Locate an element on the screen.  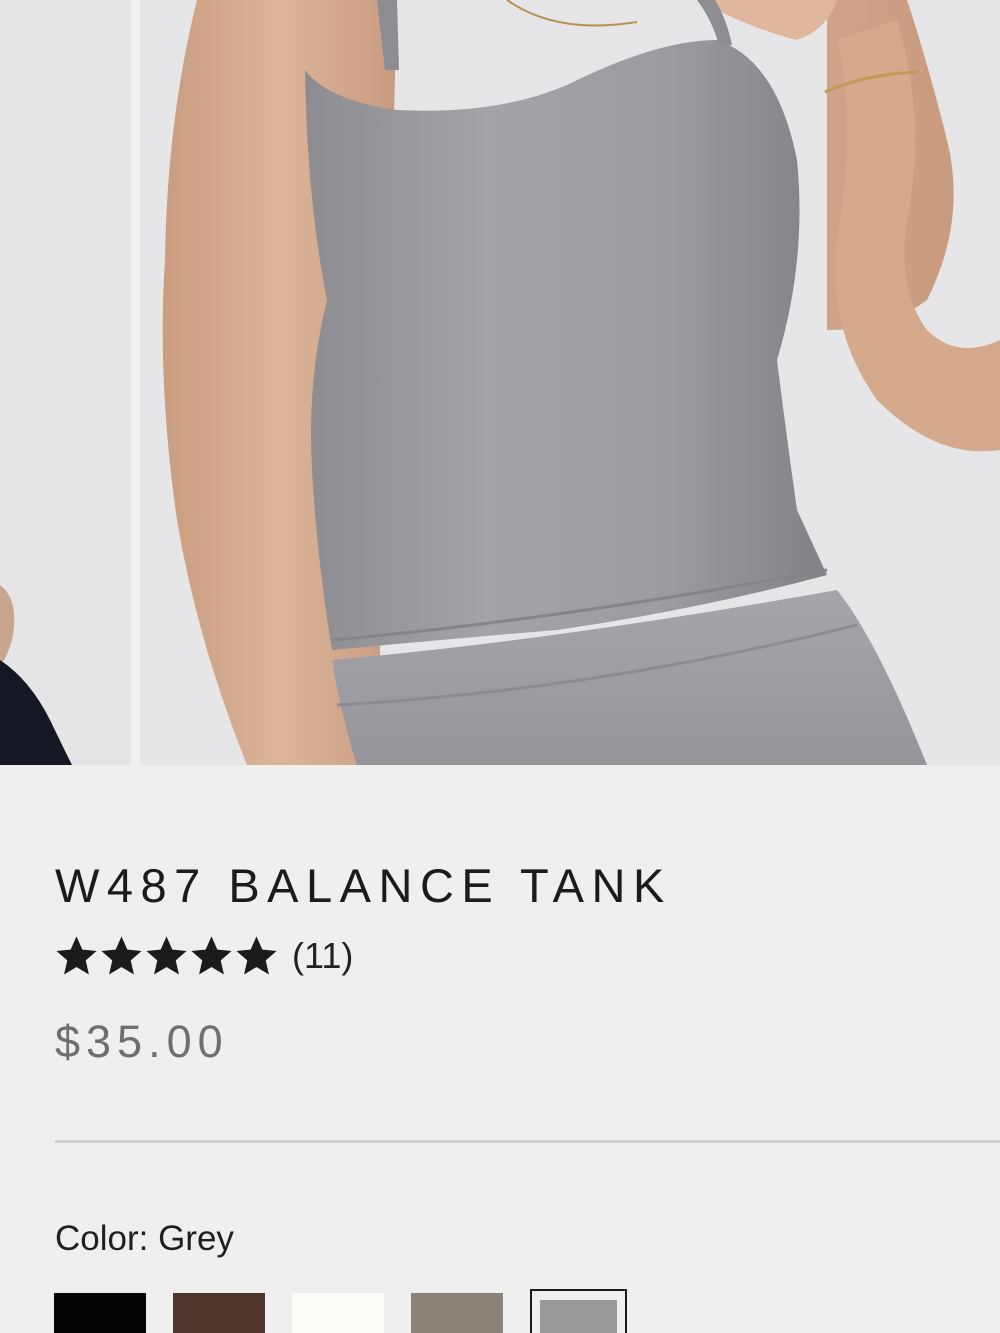
product-rating: (11) is located at coordinates (204, 956).